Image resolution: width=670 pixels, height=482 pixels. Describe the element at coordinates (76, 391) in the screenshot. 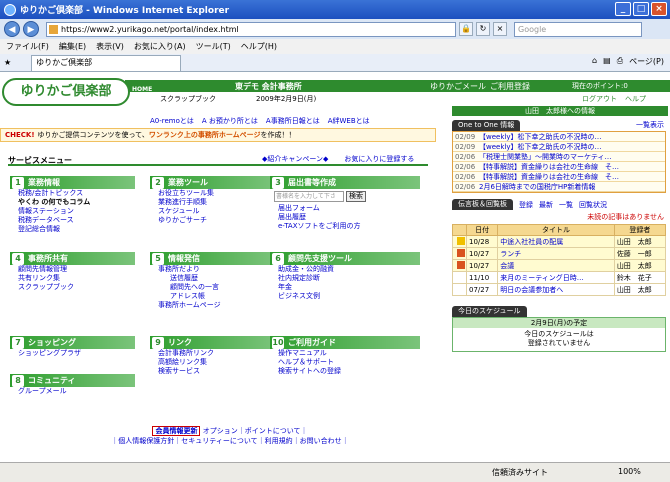

I see `list-item: グループメール` at that location.